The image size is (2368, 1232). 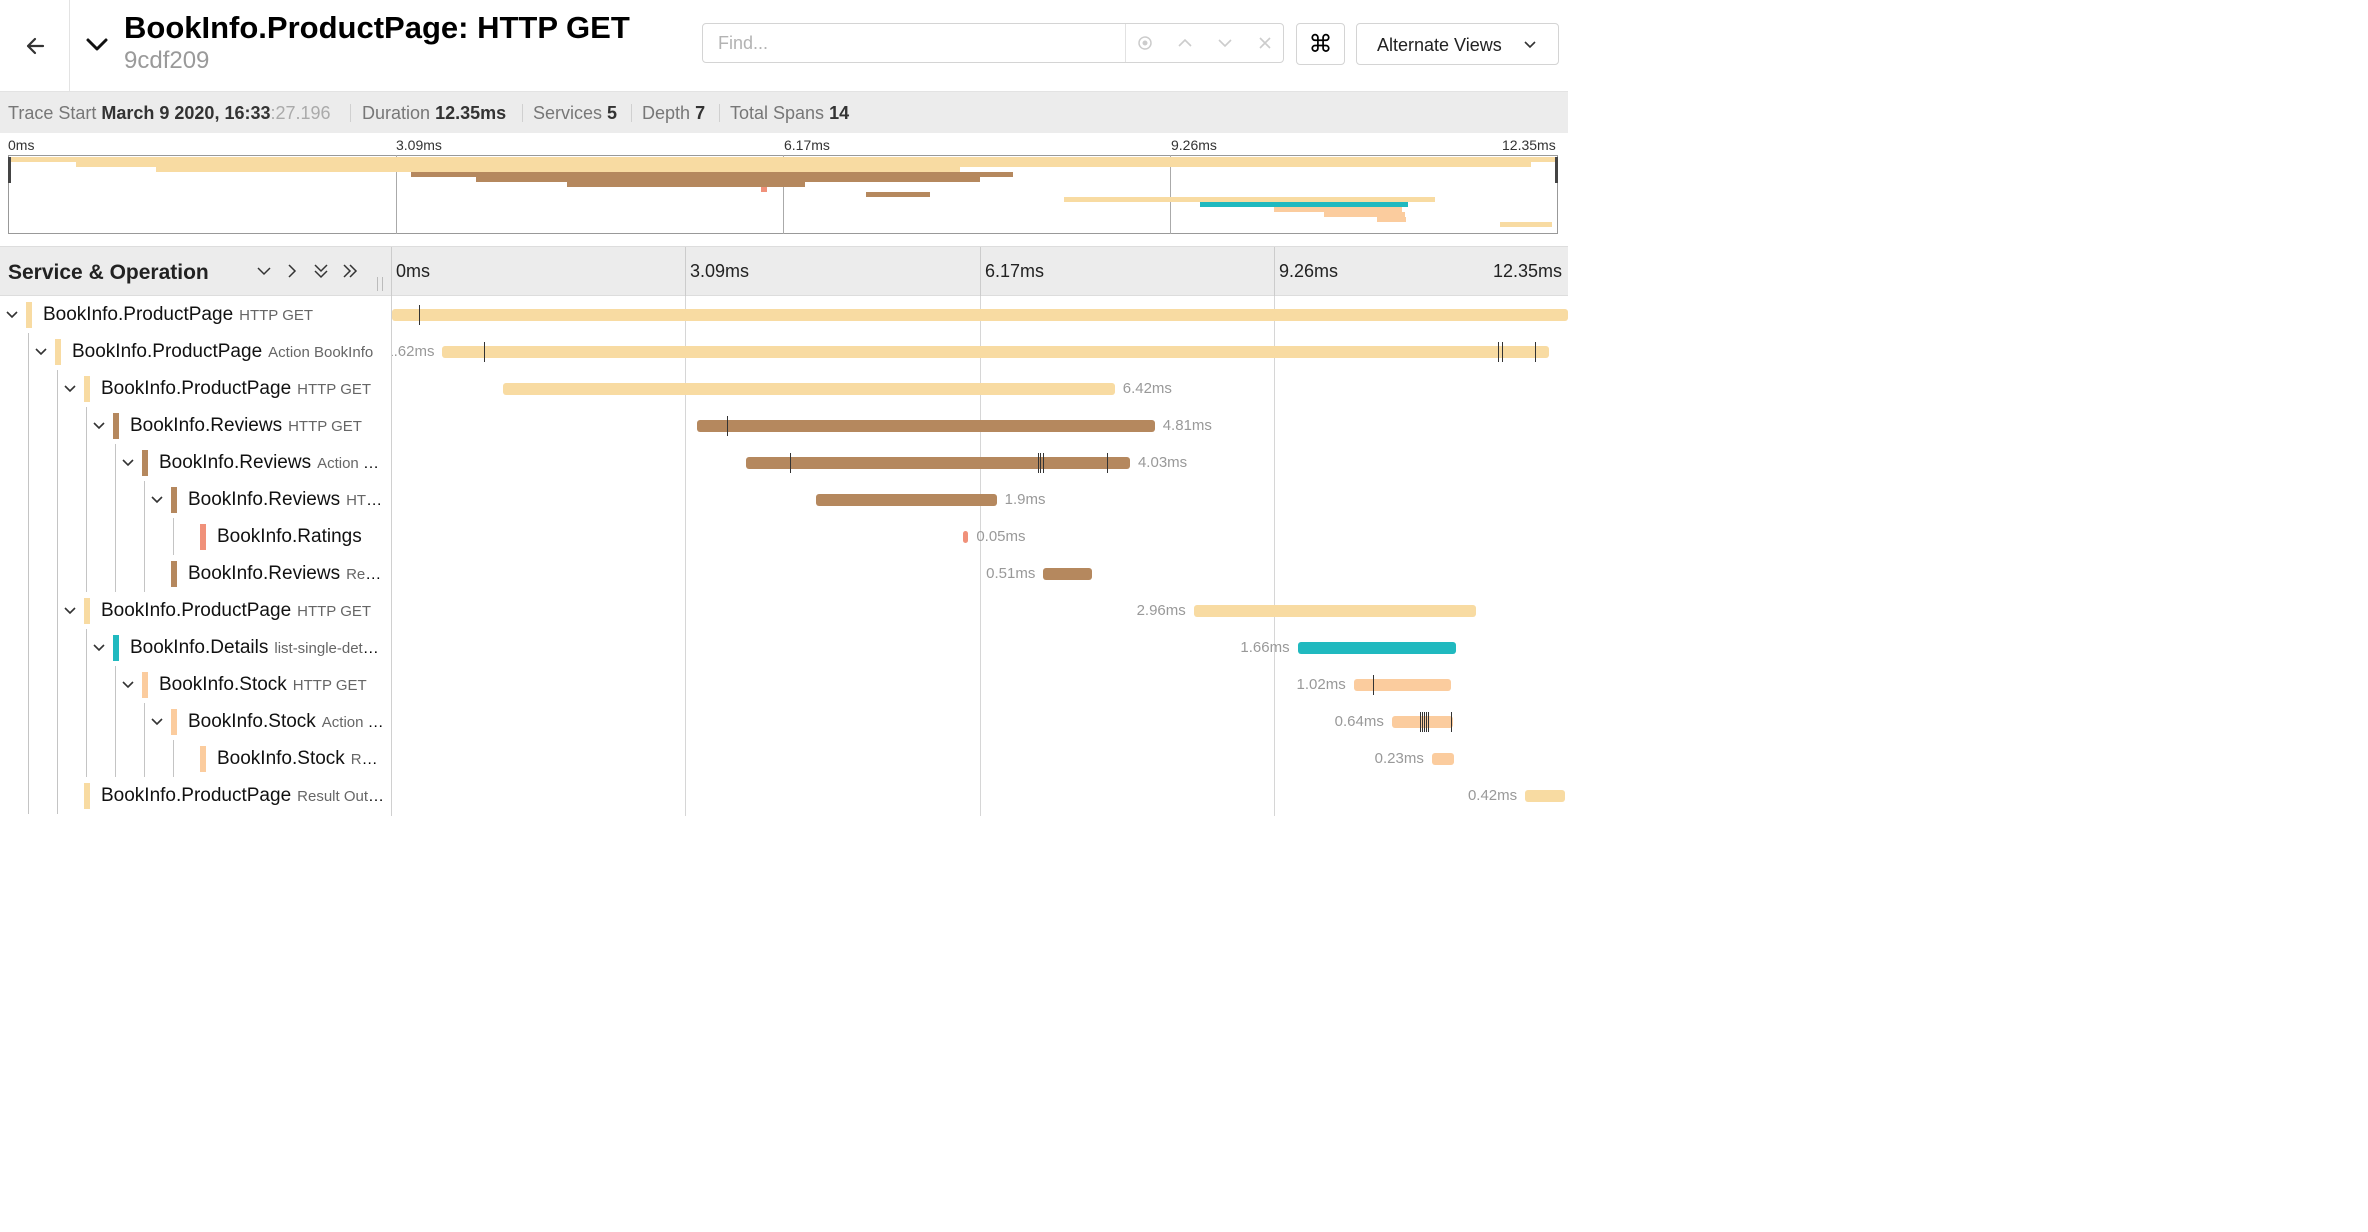 What do you see at coordinates (1187, 425) in the screenshot?
I see `span-duration-label: 4.81ms` at bounding box center [1187, 425].